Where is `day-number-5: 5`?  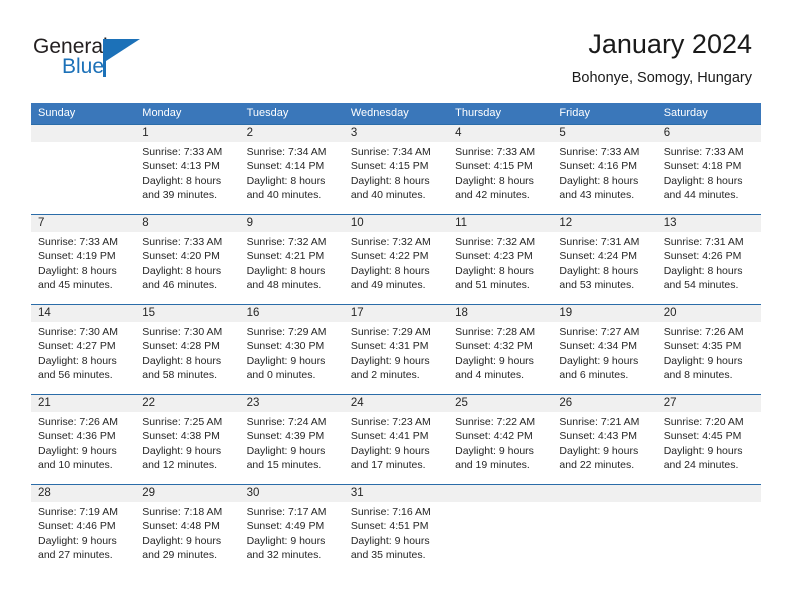
day-number-5: 5 is located at coordinates (604, 133).